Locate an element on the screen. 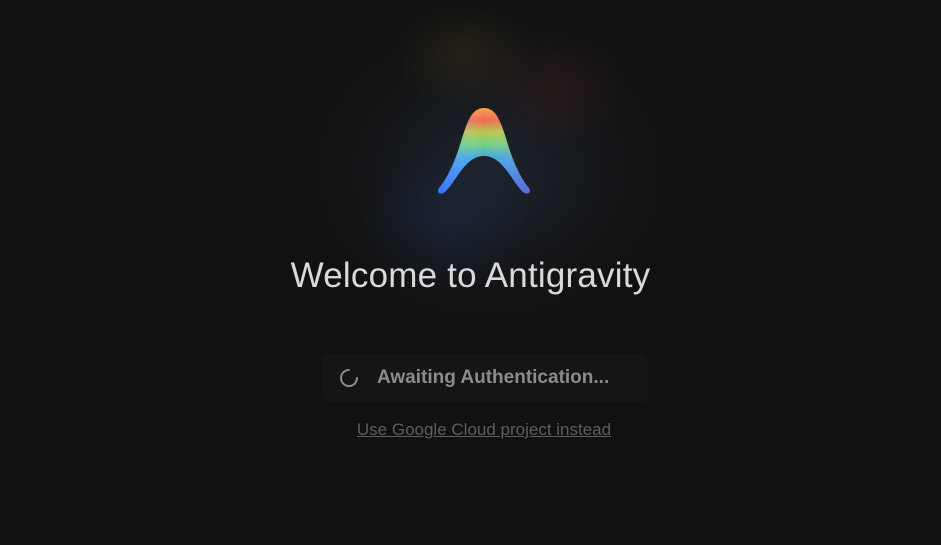  loading-spinner-icon is located at coordinates (349, 378).